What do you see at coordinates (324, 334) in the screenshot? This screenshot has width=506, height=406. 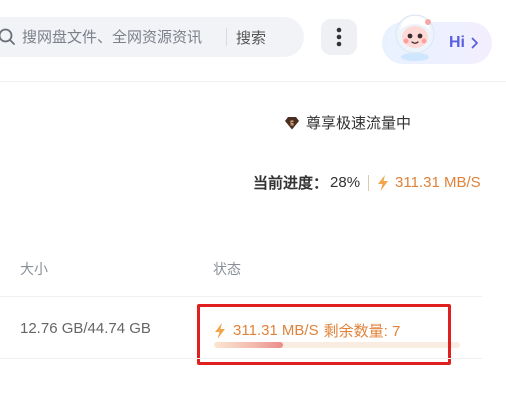 I see `highlight-box` at bounding box center [324, 334].